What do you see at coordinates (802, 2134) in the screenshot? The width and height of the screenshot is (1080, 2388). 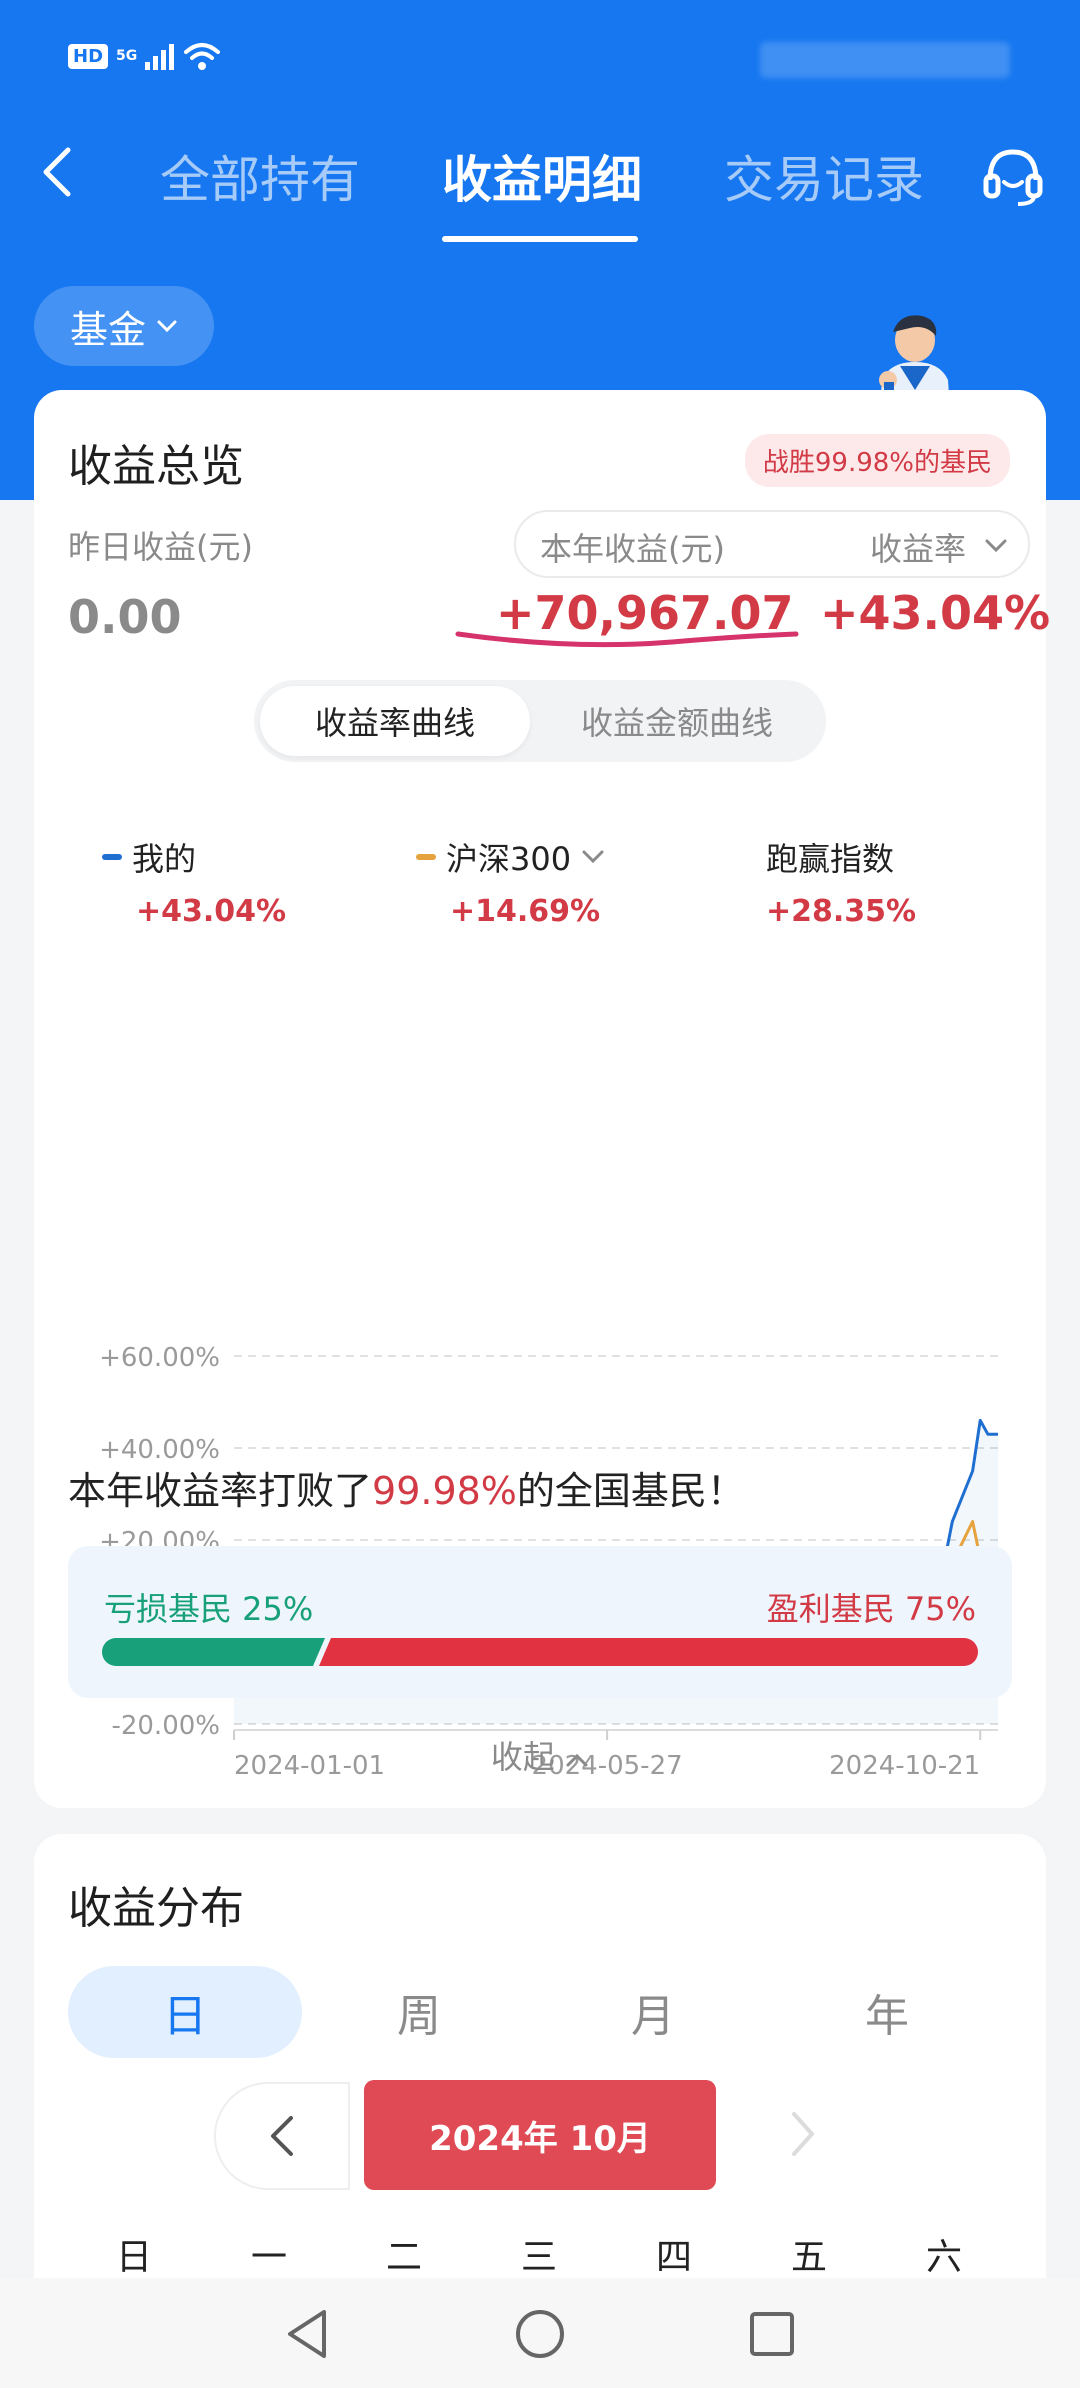 I see `chevron-right-icon` at bounding box center [802, 2134].